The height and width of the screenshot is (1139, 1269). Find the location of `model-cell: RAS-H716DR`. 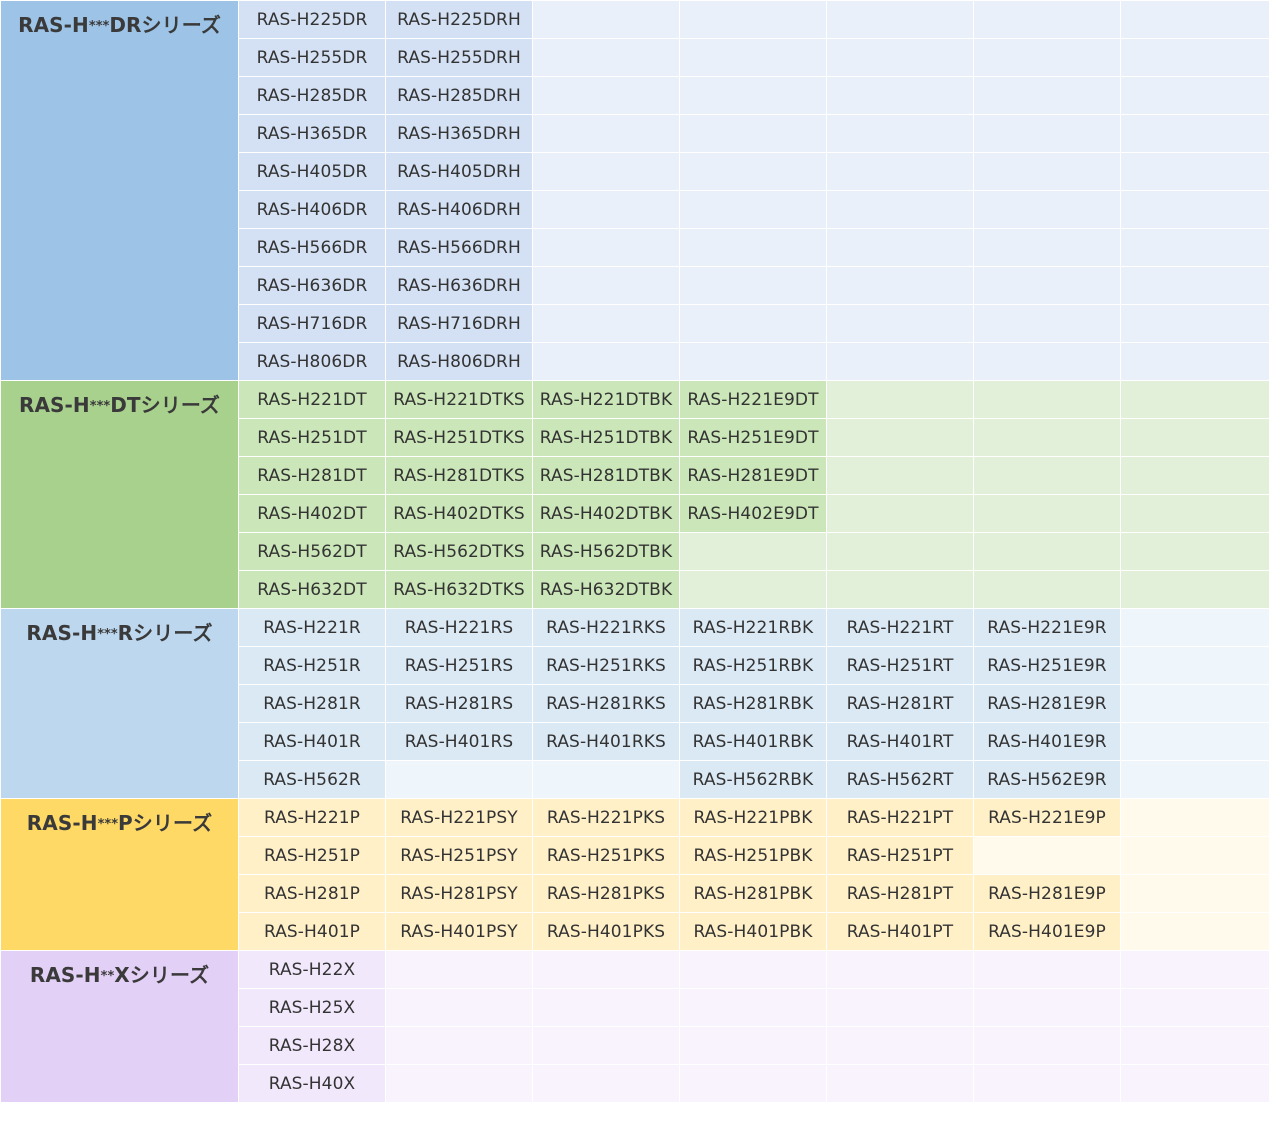

model-cell: RAS-H716DR is located at coordinates (312, 323).